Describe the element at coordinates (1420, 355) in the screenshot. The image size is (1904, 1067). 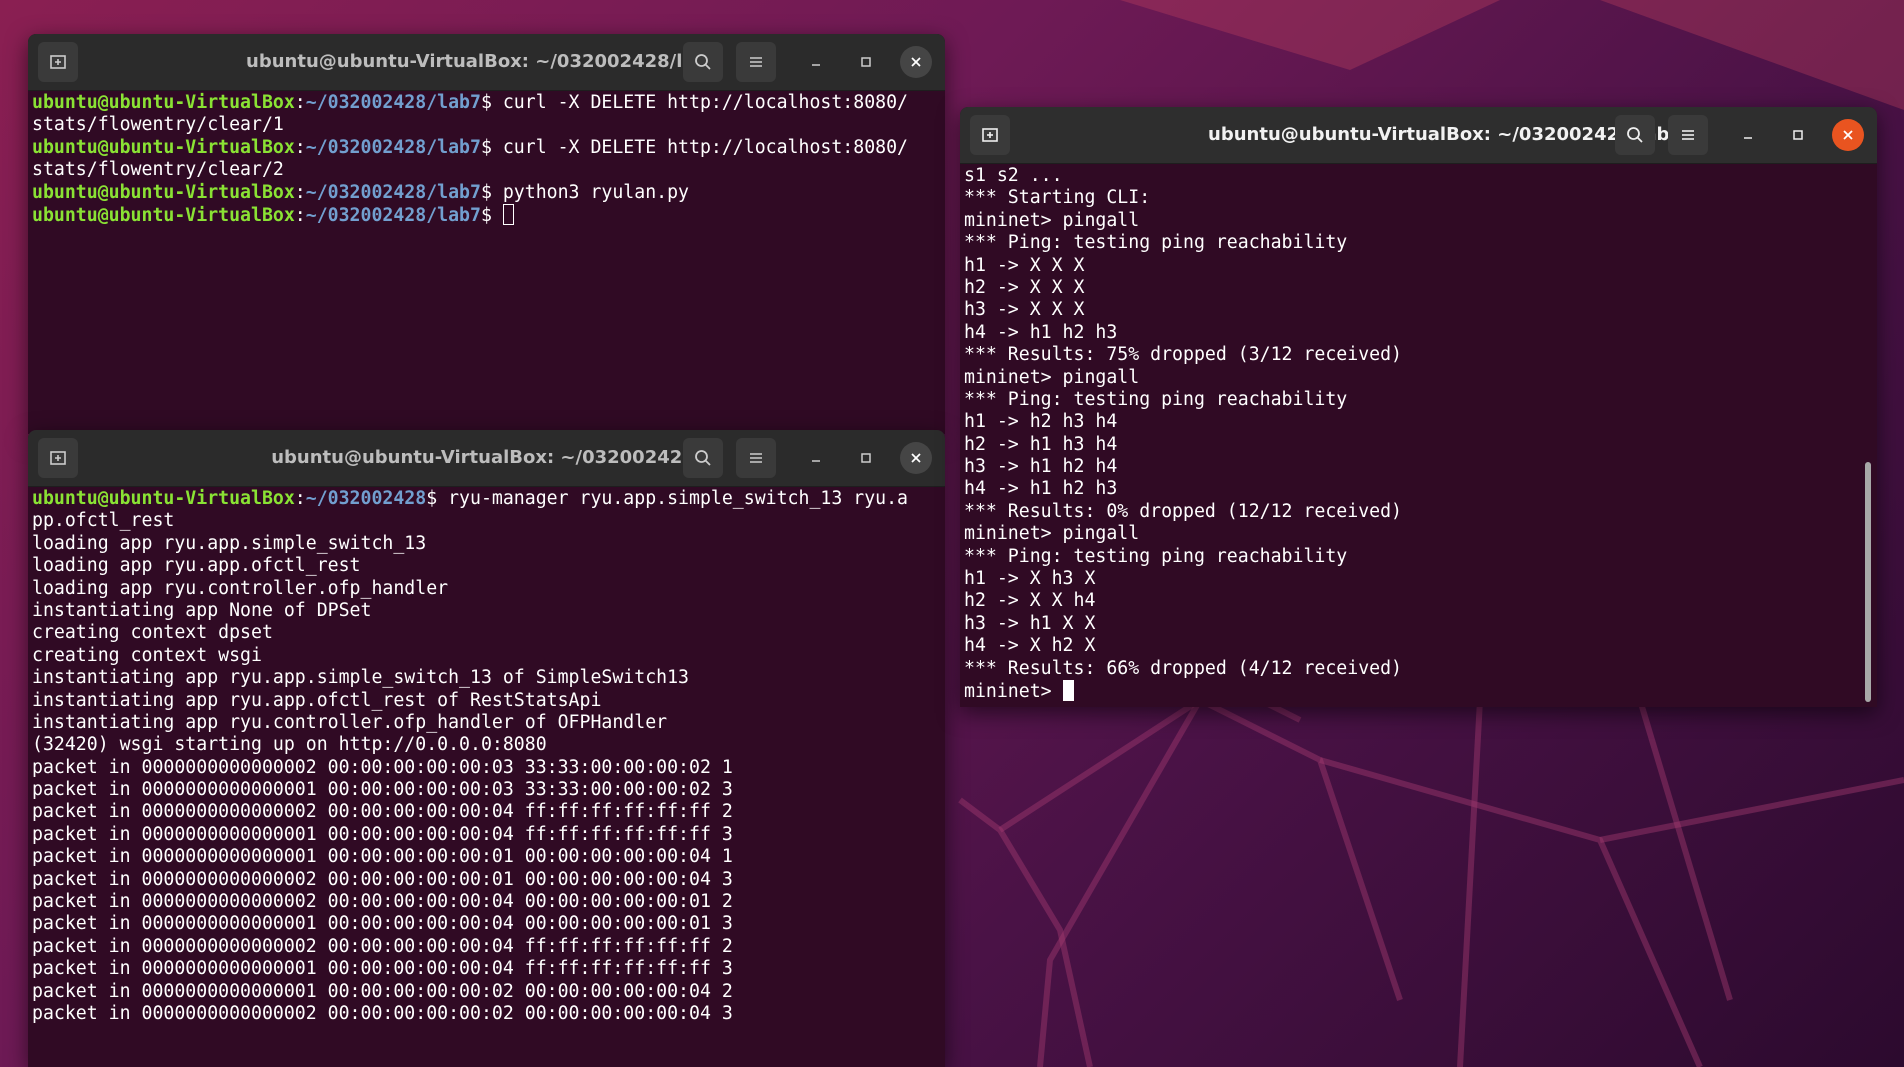
I see `terminal-line: *** Results: 75% dropped (3/12 received)` at that location.